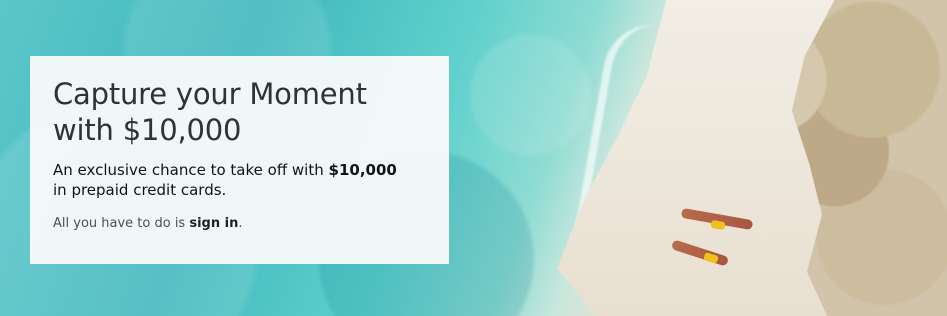  I want to click on signin-prefix: All you have to do is, so click(121, 223).